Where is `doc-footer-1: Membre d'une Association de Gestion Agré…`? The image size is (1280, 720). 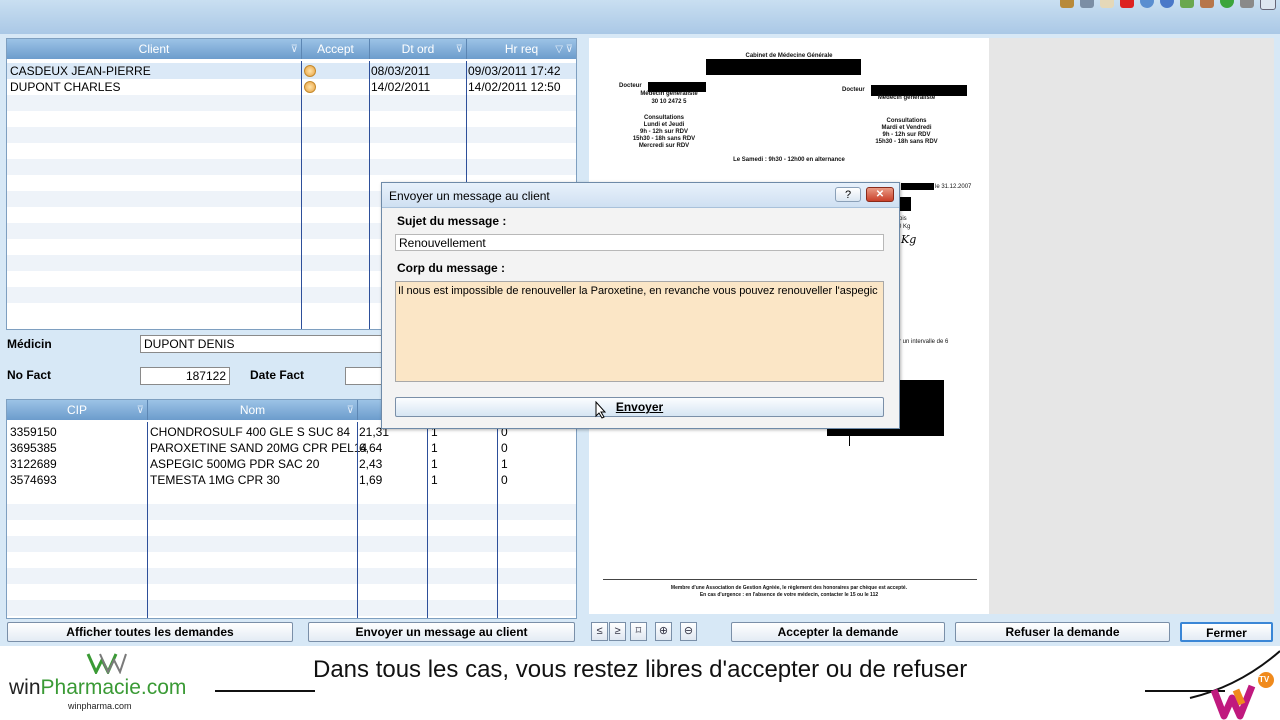 doc-footer-1: Membre d'une Association de Gestion Agré… is located at coordinates (789, 588).